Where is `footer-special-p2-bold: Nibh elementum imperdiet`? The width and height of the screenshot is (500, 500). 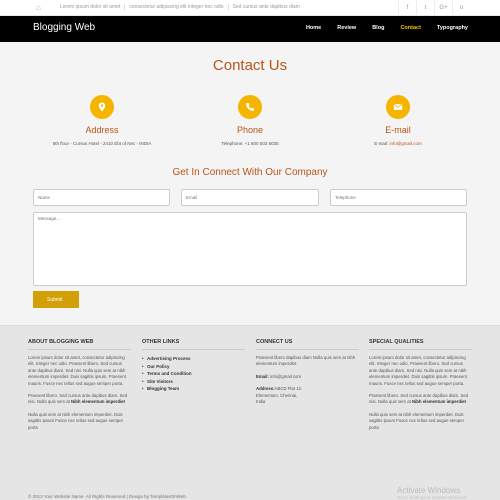
footer-special-p2-bold: Nibh elementum imperdiet is located at coordinates (439, 402).